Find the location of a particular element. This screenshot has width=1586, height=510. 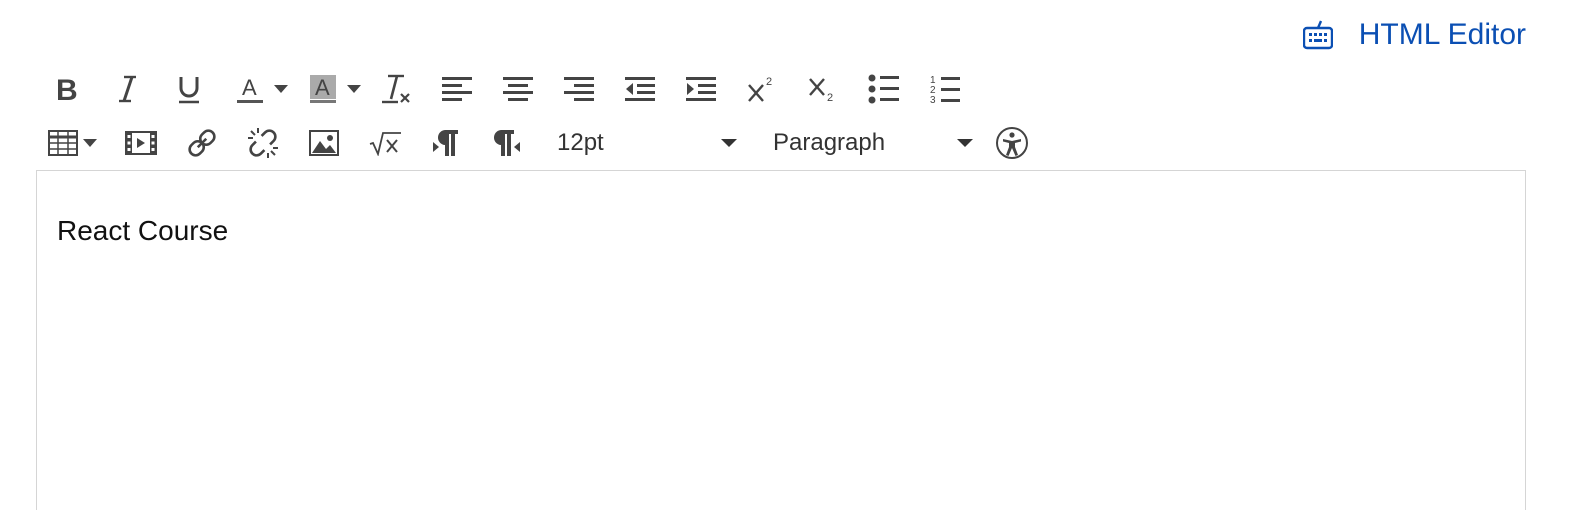

background-color-dropdown is located at coordinates (354, 89).